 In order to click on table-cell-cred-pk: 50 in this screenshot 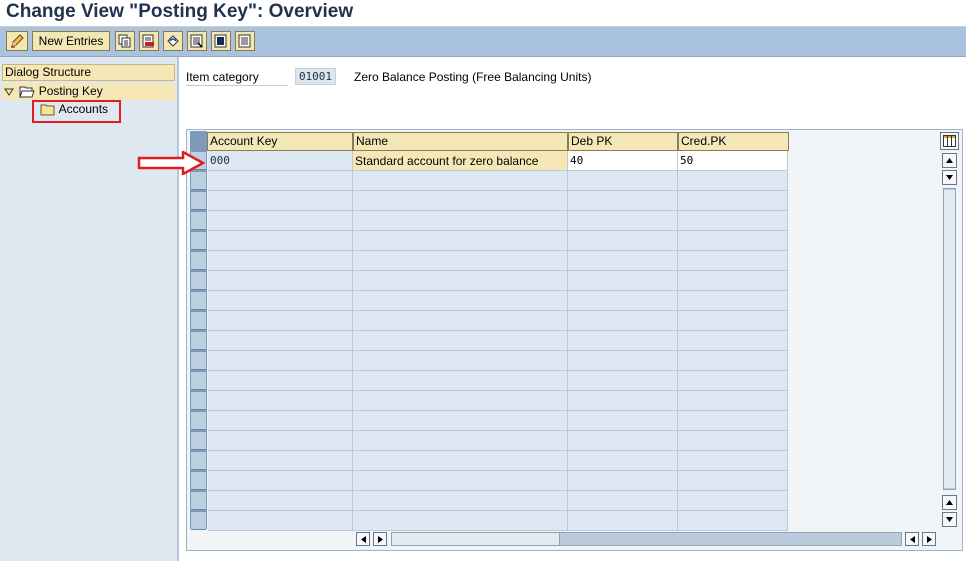, I will do `click(733, 161)`.